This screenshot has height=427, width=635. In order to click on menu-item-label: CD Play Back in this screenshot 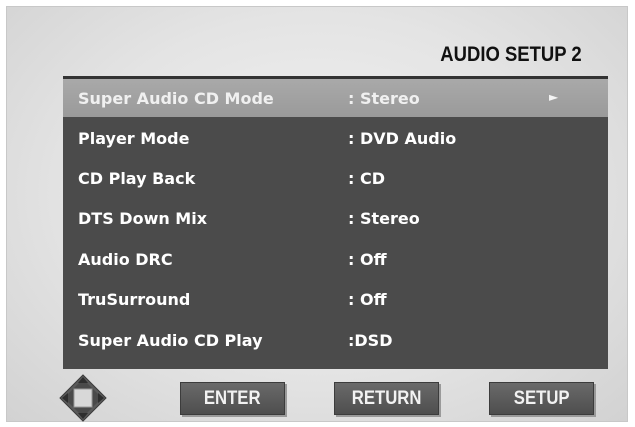, I will do `click(137, 178)`.